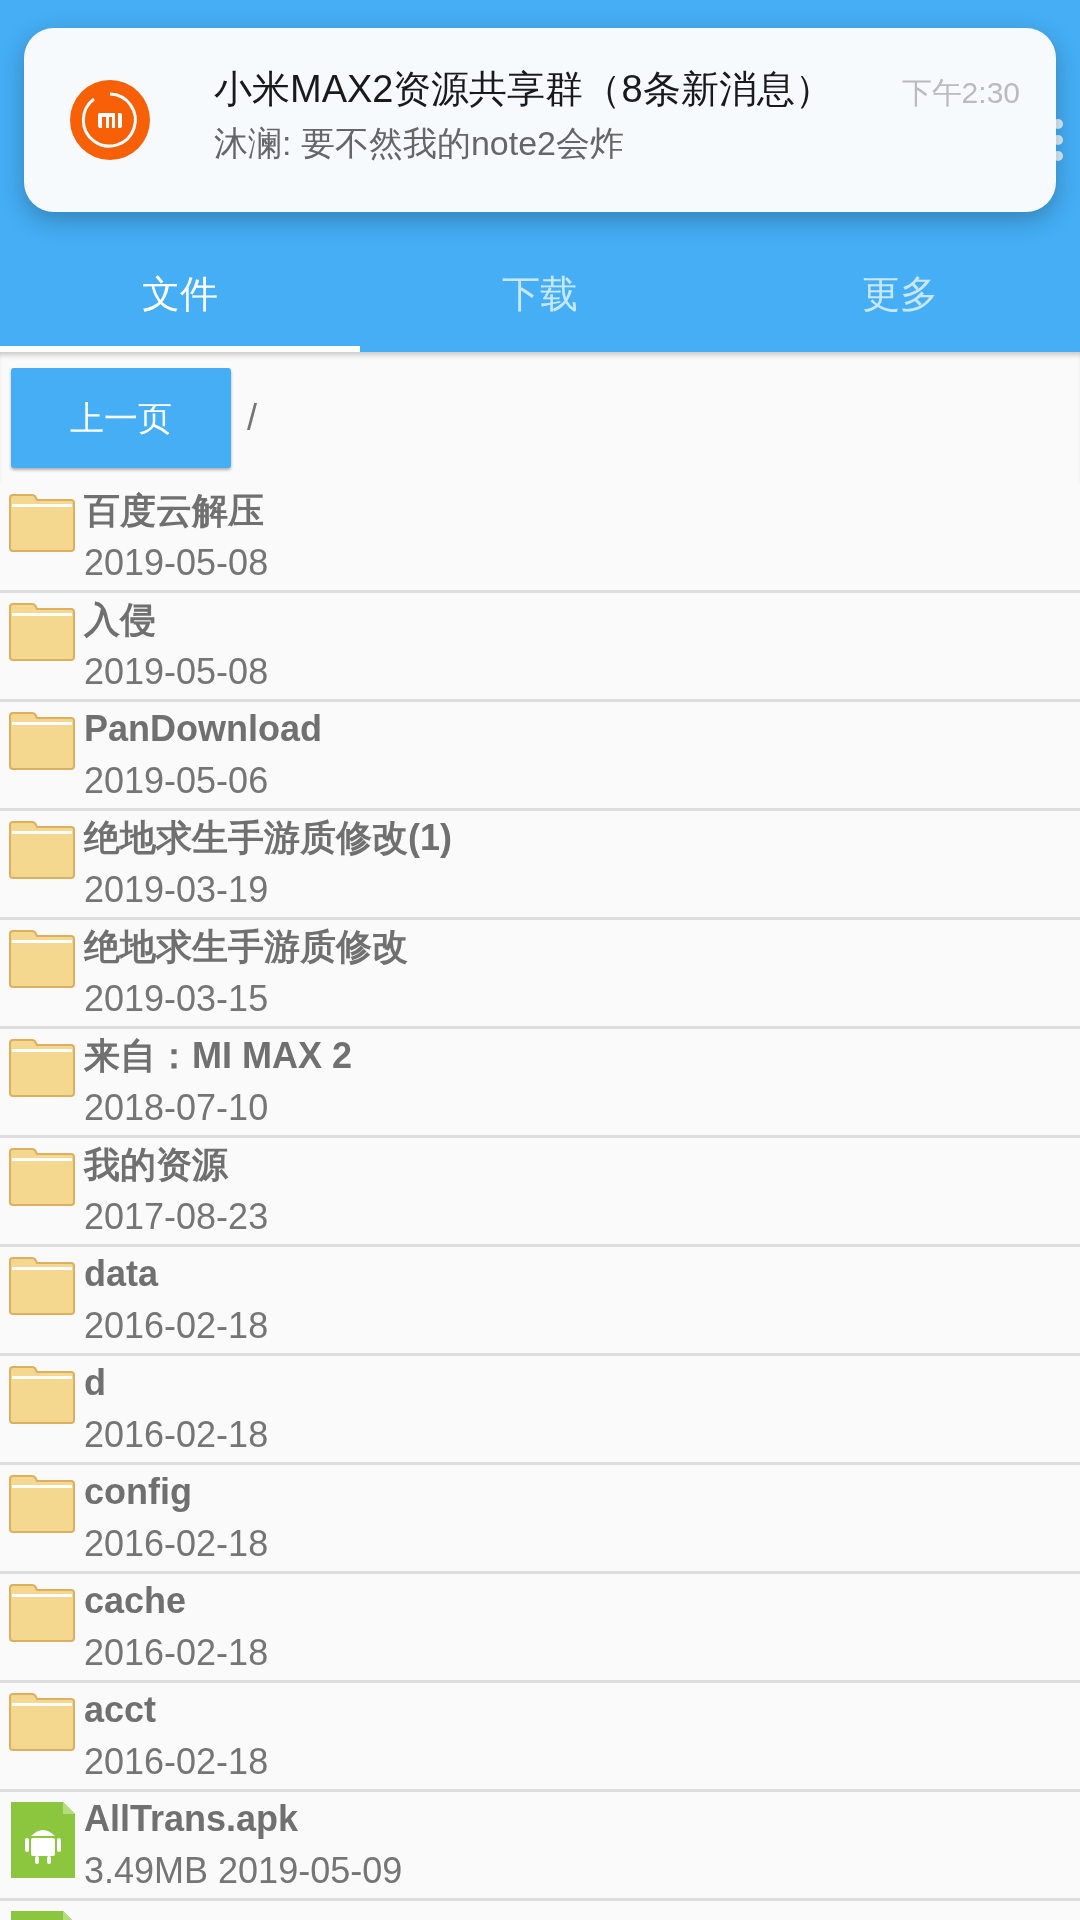  Describe the element at coordinates (138, 1492) in the screenshot. I see `file-name: config` at that location.